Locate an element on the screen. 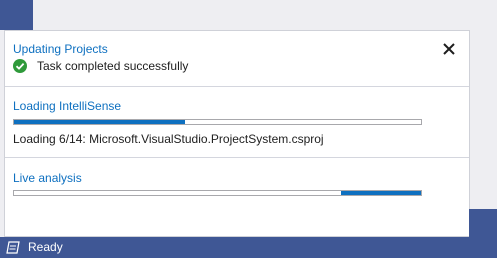 The image size is (497, 258). updating-projects-title: Updating Projects is located at coordinates (60, 49).